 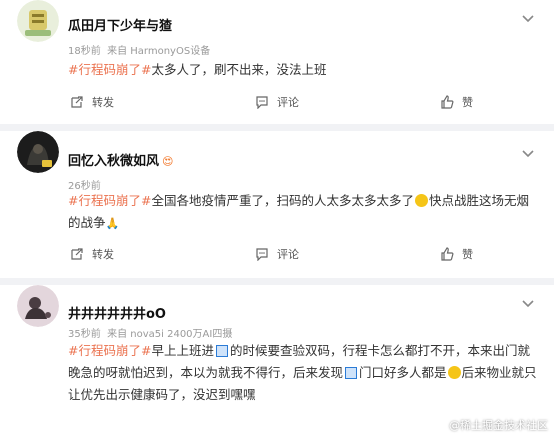 I want to click on post-body-a: 全国各地疫情严重了，扫码的人太多太多太多了, so click(x=282, y=200).